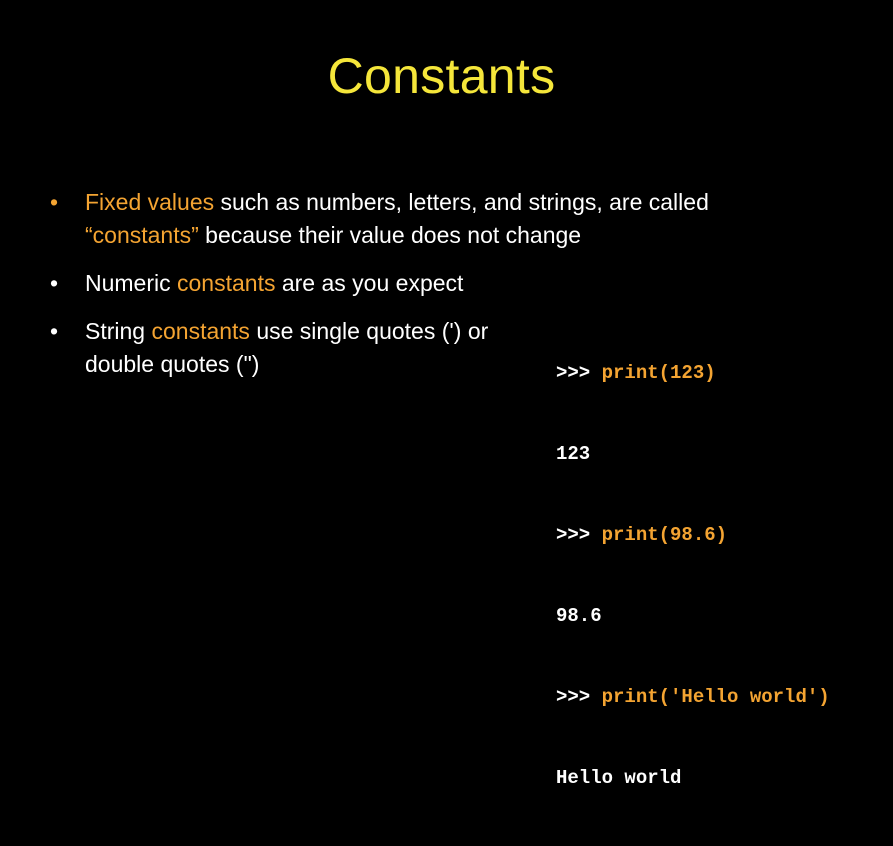 This screenshot has width=893, height=846. Describe the element at coordinates (658, 373) in the screenshot. I see `code-statement: print(123)` at that location.